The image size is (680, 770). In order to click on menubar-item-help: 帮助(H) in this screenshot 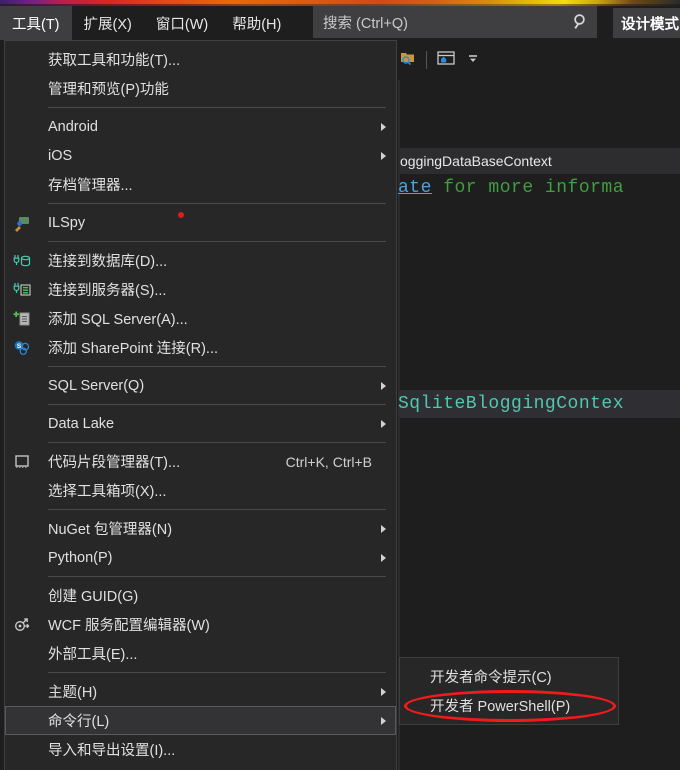, I will do `click(256, 23)`.